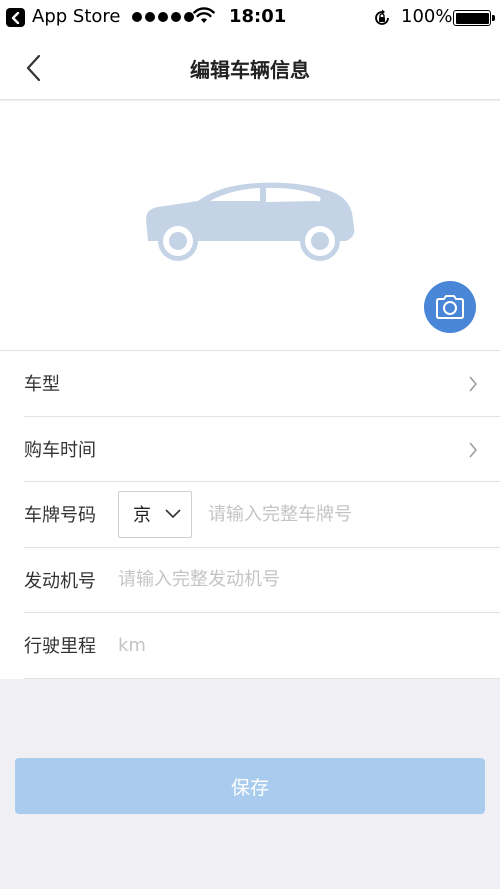  I want to click on car-model-row: 车型, so click(262, 384).